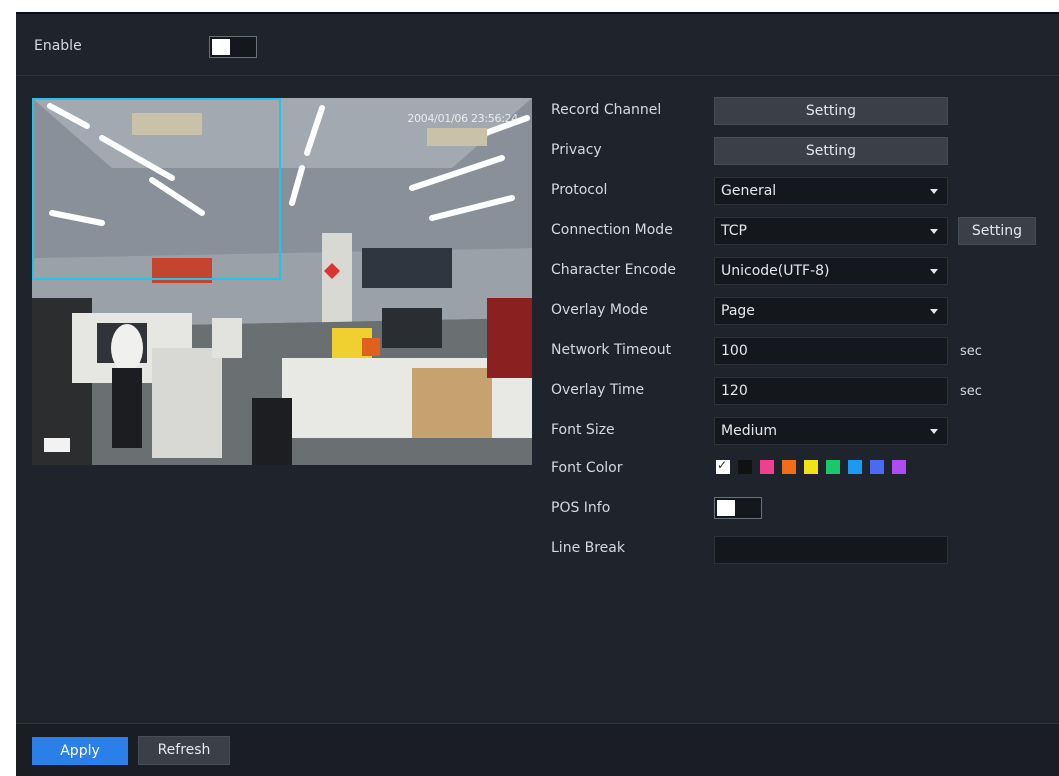 Image resolution: width=1059 pixels, height=776 pixels. I want to click on font-size-label: Font Size, so click(583, 430).